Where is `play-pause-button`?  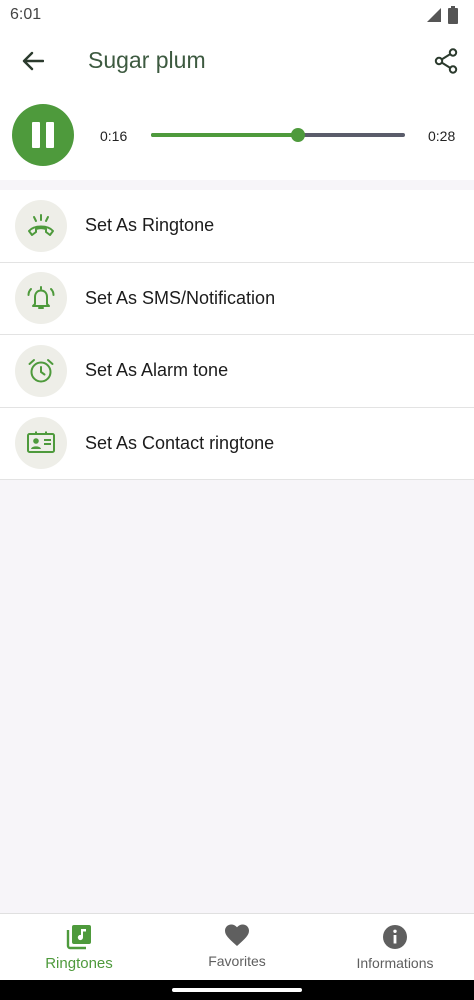
play-pause-button is located at coordinates (43, 135).